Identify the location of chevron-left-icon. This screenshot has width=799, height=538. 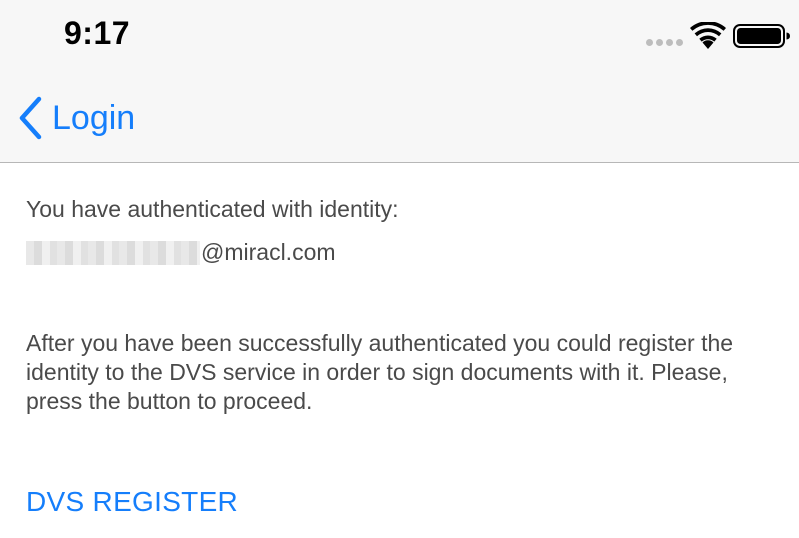
(30, 118).